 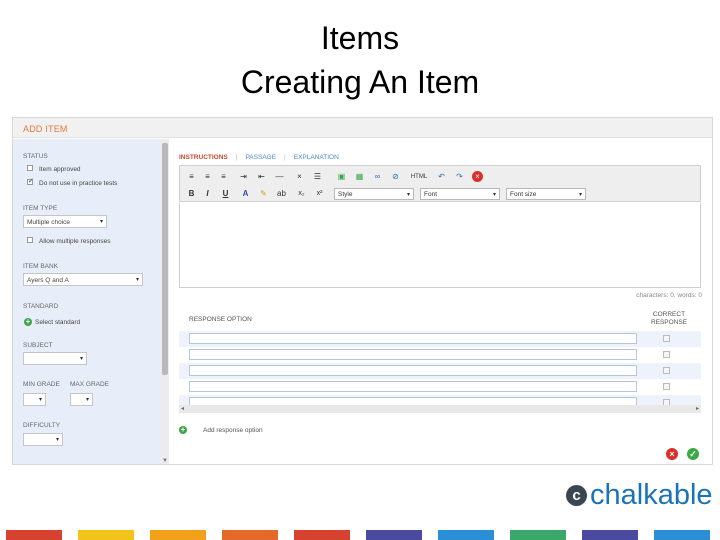 I want to click on left-panel-scrollbar: ▼, so click(x=165, y=301).